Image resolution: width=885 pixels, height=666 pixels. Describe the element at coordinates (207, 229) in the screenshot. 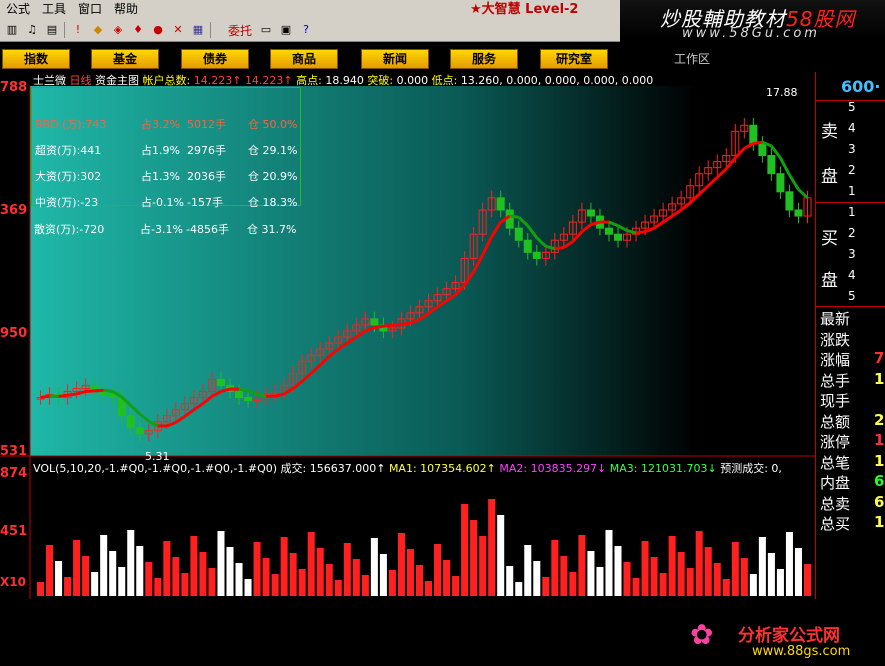

I see `flow-hand: -4856手` at that location.